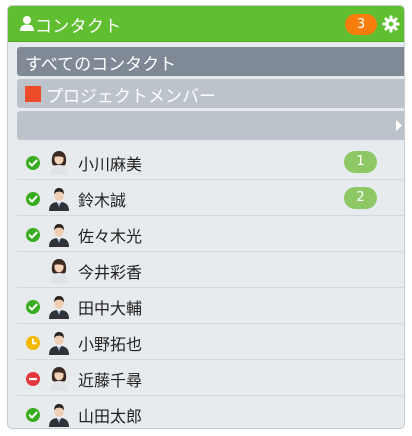 Image resolution: width=412 pixels, height=436 pixels. What do you see at coordinates (110, 236) in the screenshot?
I see `contact-name: 佐々木光` at bounding box center [110, 236].